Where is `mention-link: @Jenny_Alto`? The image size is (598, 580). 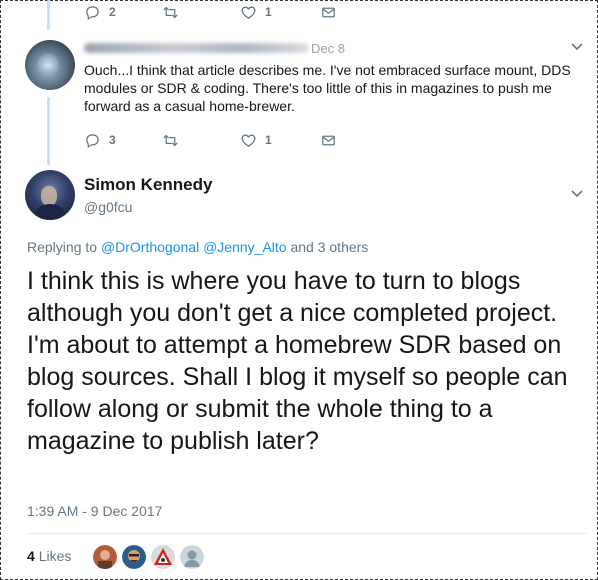
mention-link: @Jenny_Alto is located at coordinates (244, 247).